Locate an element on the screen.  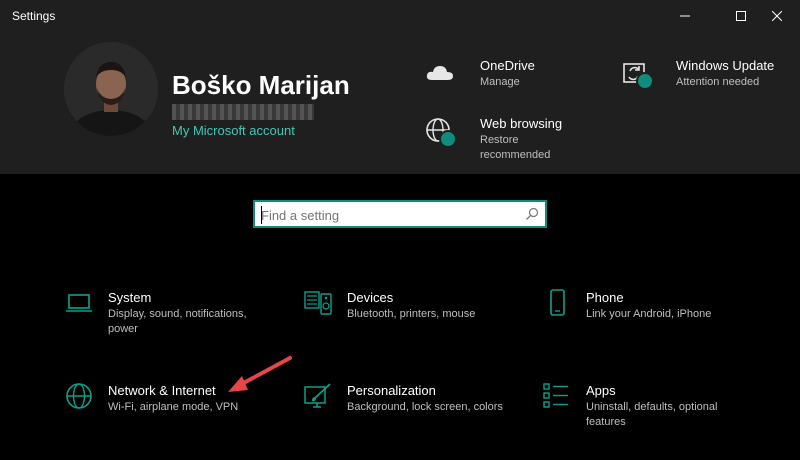
phone-title: Phone is located at coordinates (605, 297).